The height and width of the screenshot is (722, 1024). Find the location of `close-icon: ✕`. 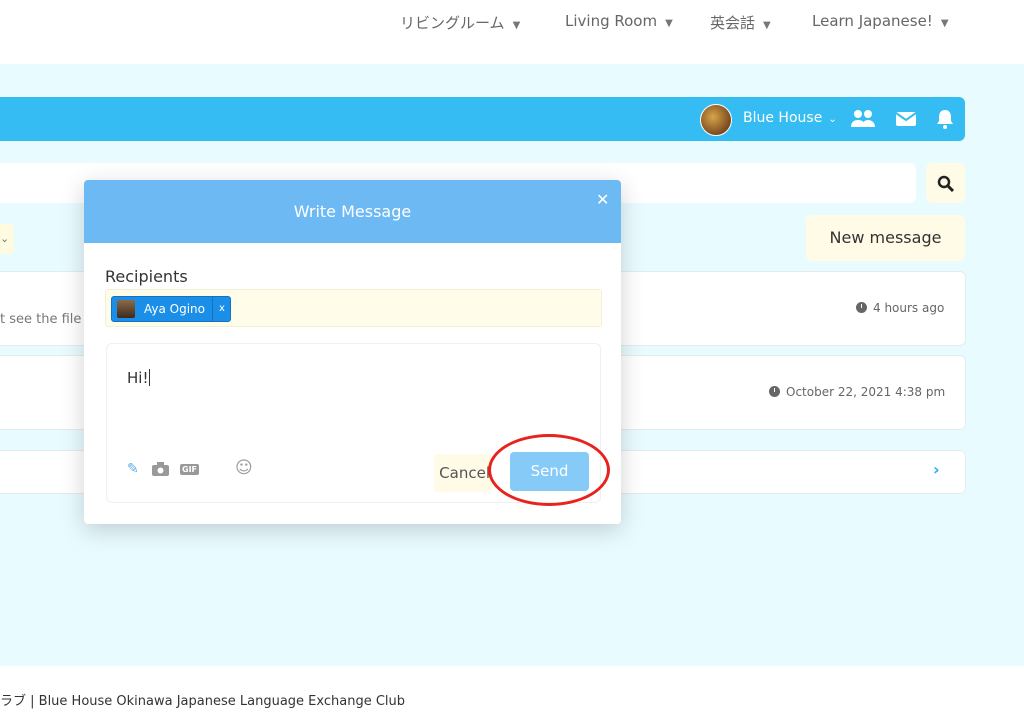

close-icon: ✕ is located at coordinates (602, 199).